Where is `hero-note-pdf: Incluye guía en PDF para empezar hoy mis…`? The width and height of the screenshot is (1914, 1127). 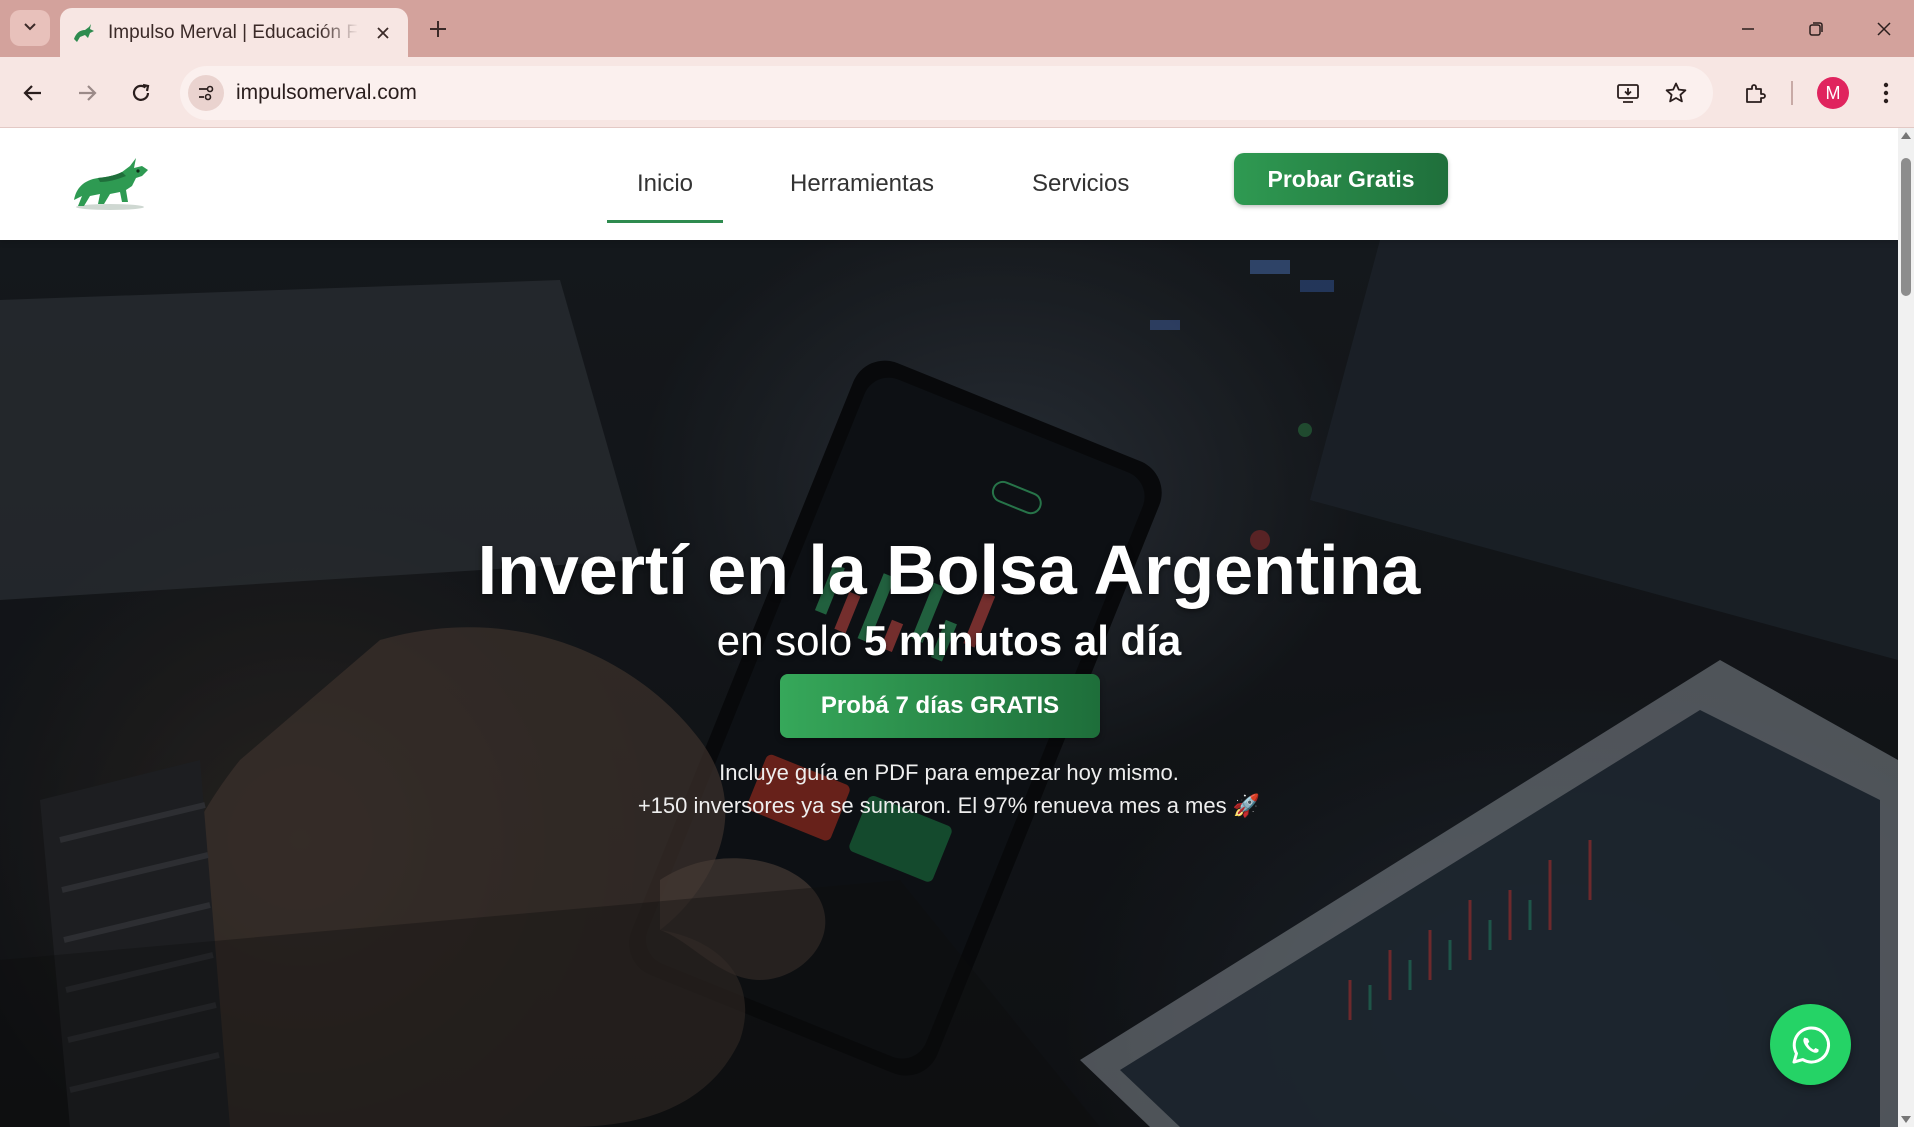 hero-note-pdf: Incluye guía en PDF para empezar hoy mis… is located at coordinates (949, 772).